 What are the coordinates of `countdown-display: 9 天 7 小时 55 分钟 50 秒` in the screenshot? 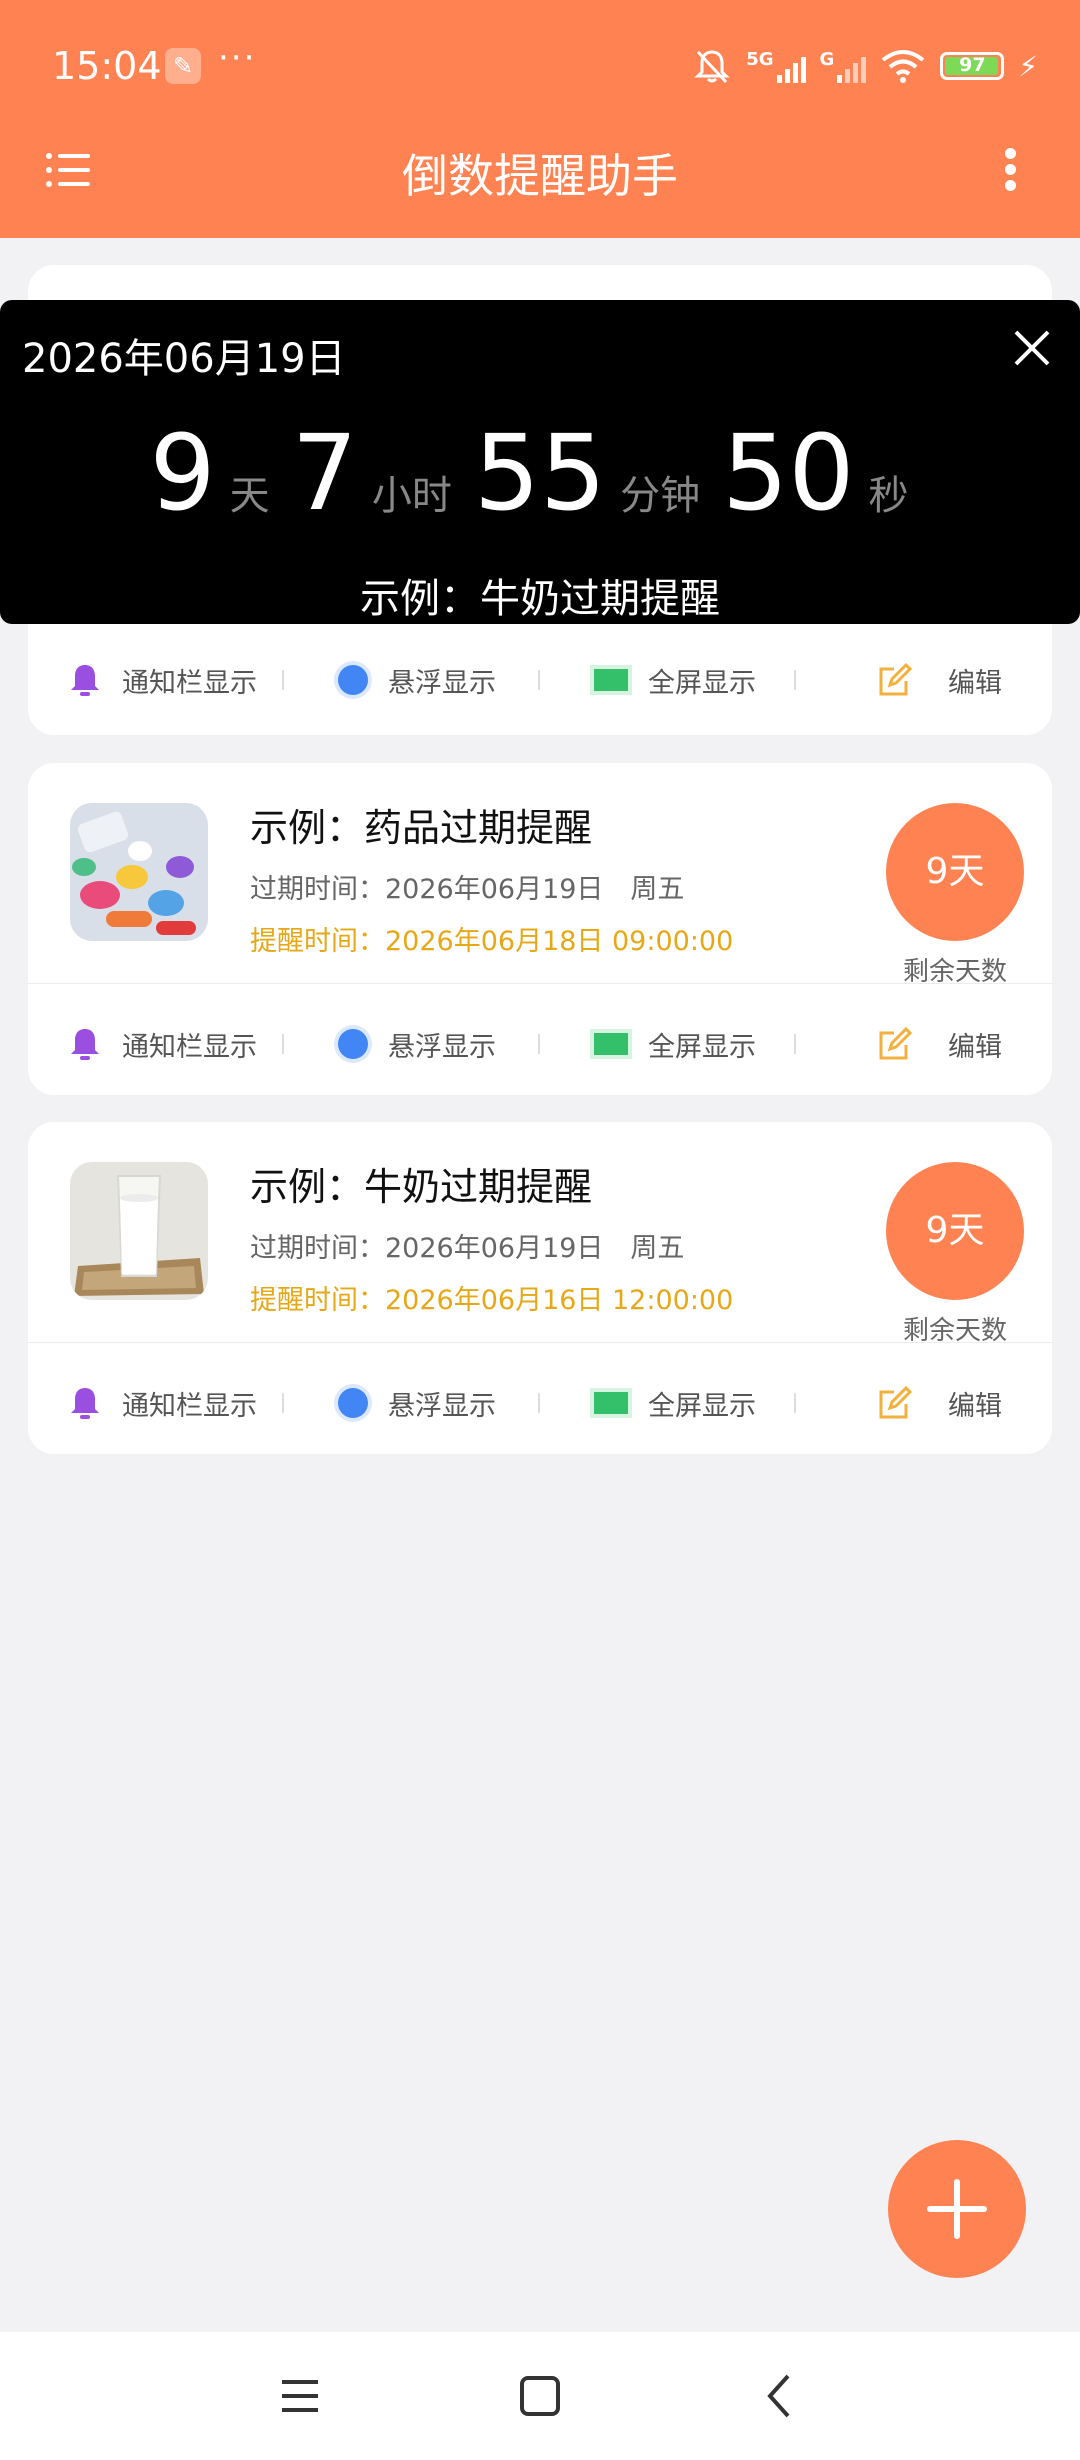 It's located at (540, 473).